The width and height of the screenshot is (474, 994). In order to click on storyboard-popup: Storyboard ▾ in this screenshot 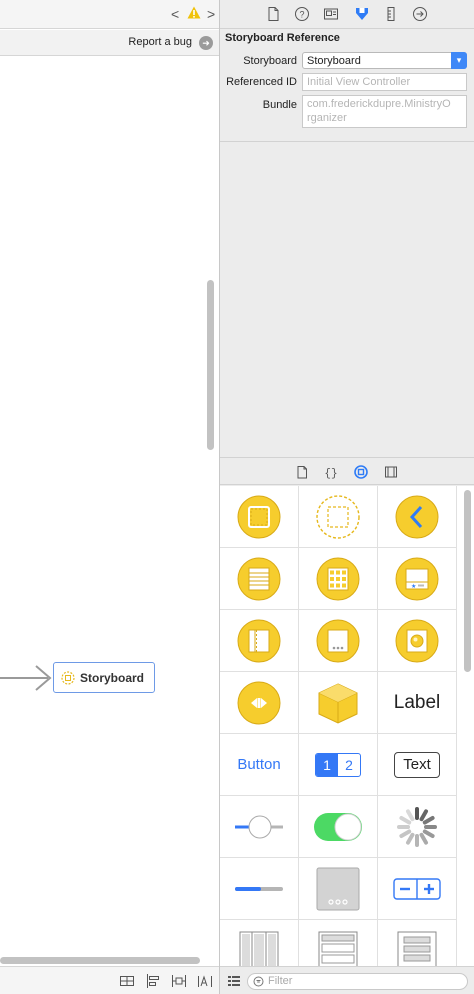, I will do `click(384, 60)`.